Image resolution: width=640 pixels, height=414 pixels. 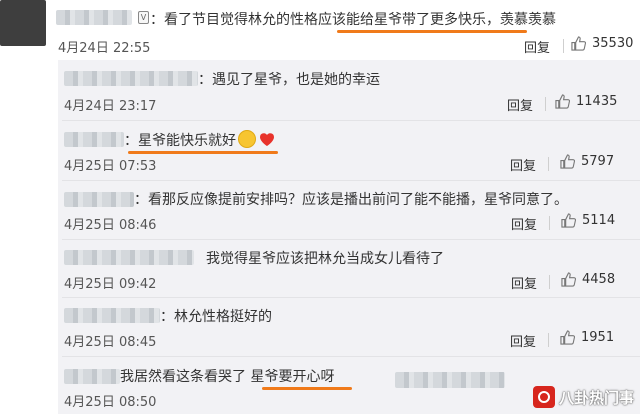 What do you see at coordinates (432, 31) in the screenshot?
I see `main-highlight-underline` at bounding box center [432, 31].